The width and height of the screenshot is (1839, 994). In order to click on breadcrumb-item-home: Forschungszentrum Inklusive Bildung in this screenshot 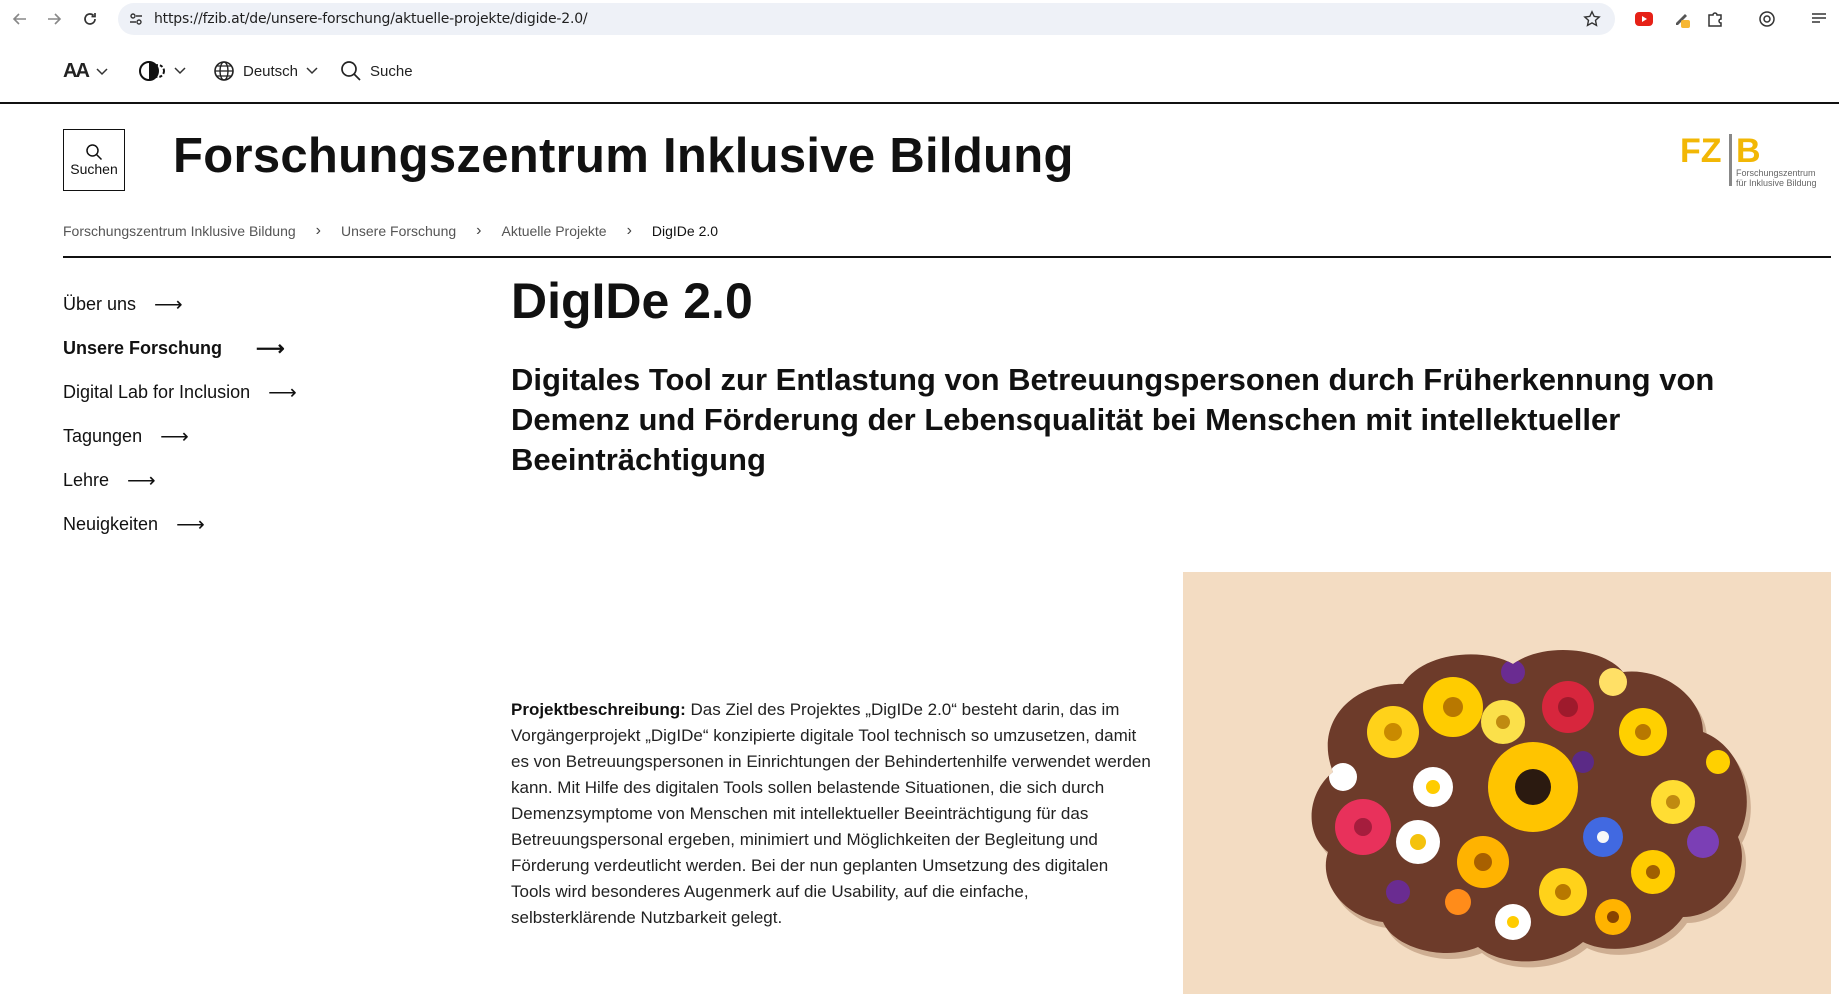, I will do `click(179, 231)`.